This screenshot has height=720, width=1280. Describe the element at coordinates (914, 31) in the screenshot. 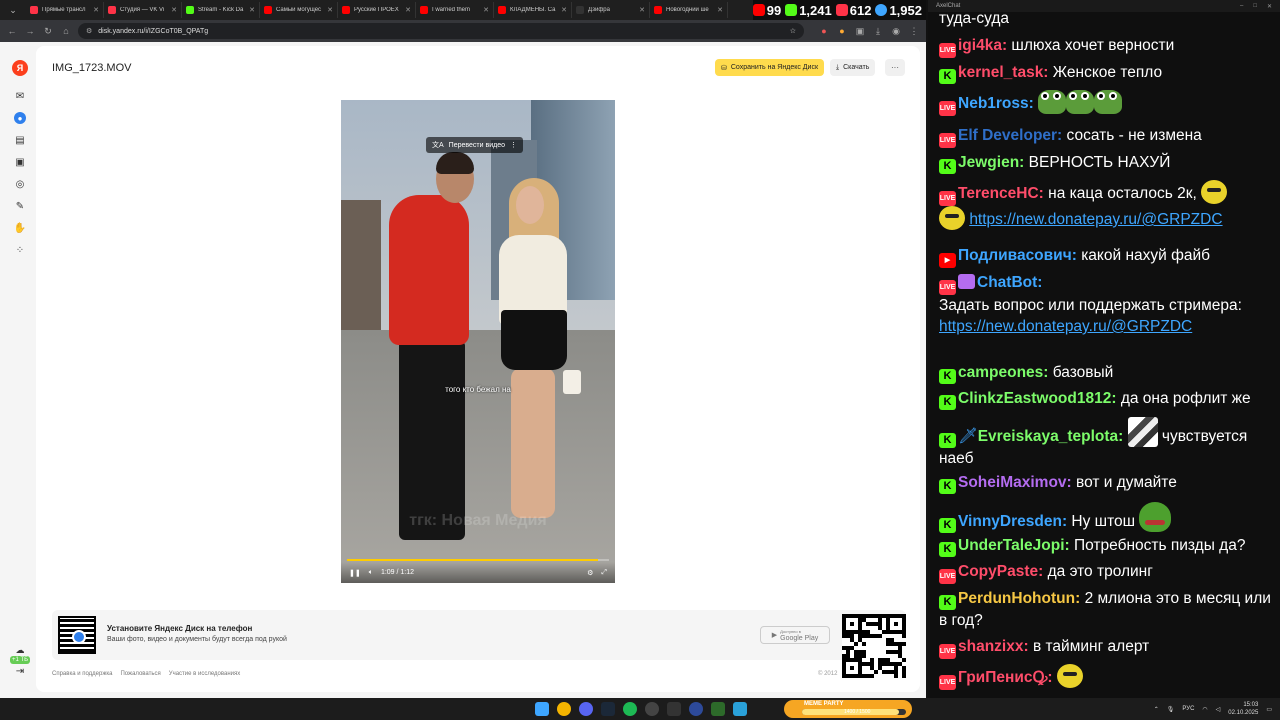

I see `menu-kebab-icon: ⋮` at that location.